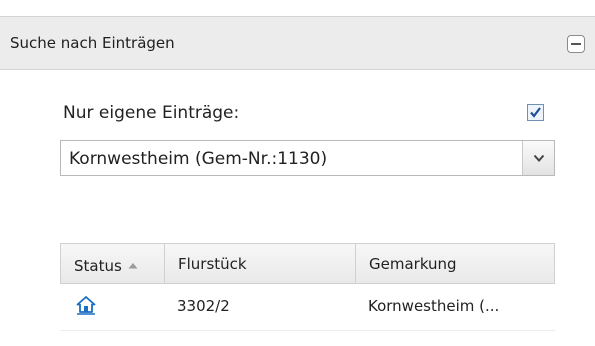 This screenshot has height=346, width=595. Describe the element at coordinates (98, 266) in the screenshot. I see `column-header-label: Status` at that location.